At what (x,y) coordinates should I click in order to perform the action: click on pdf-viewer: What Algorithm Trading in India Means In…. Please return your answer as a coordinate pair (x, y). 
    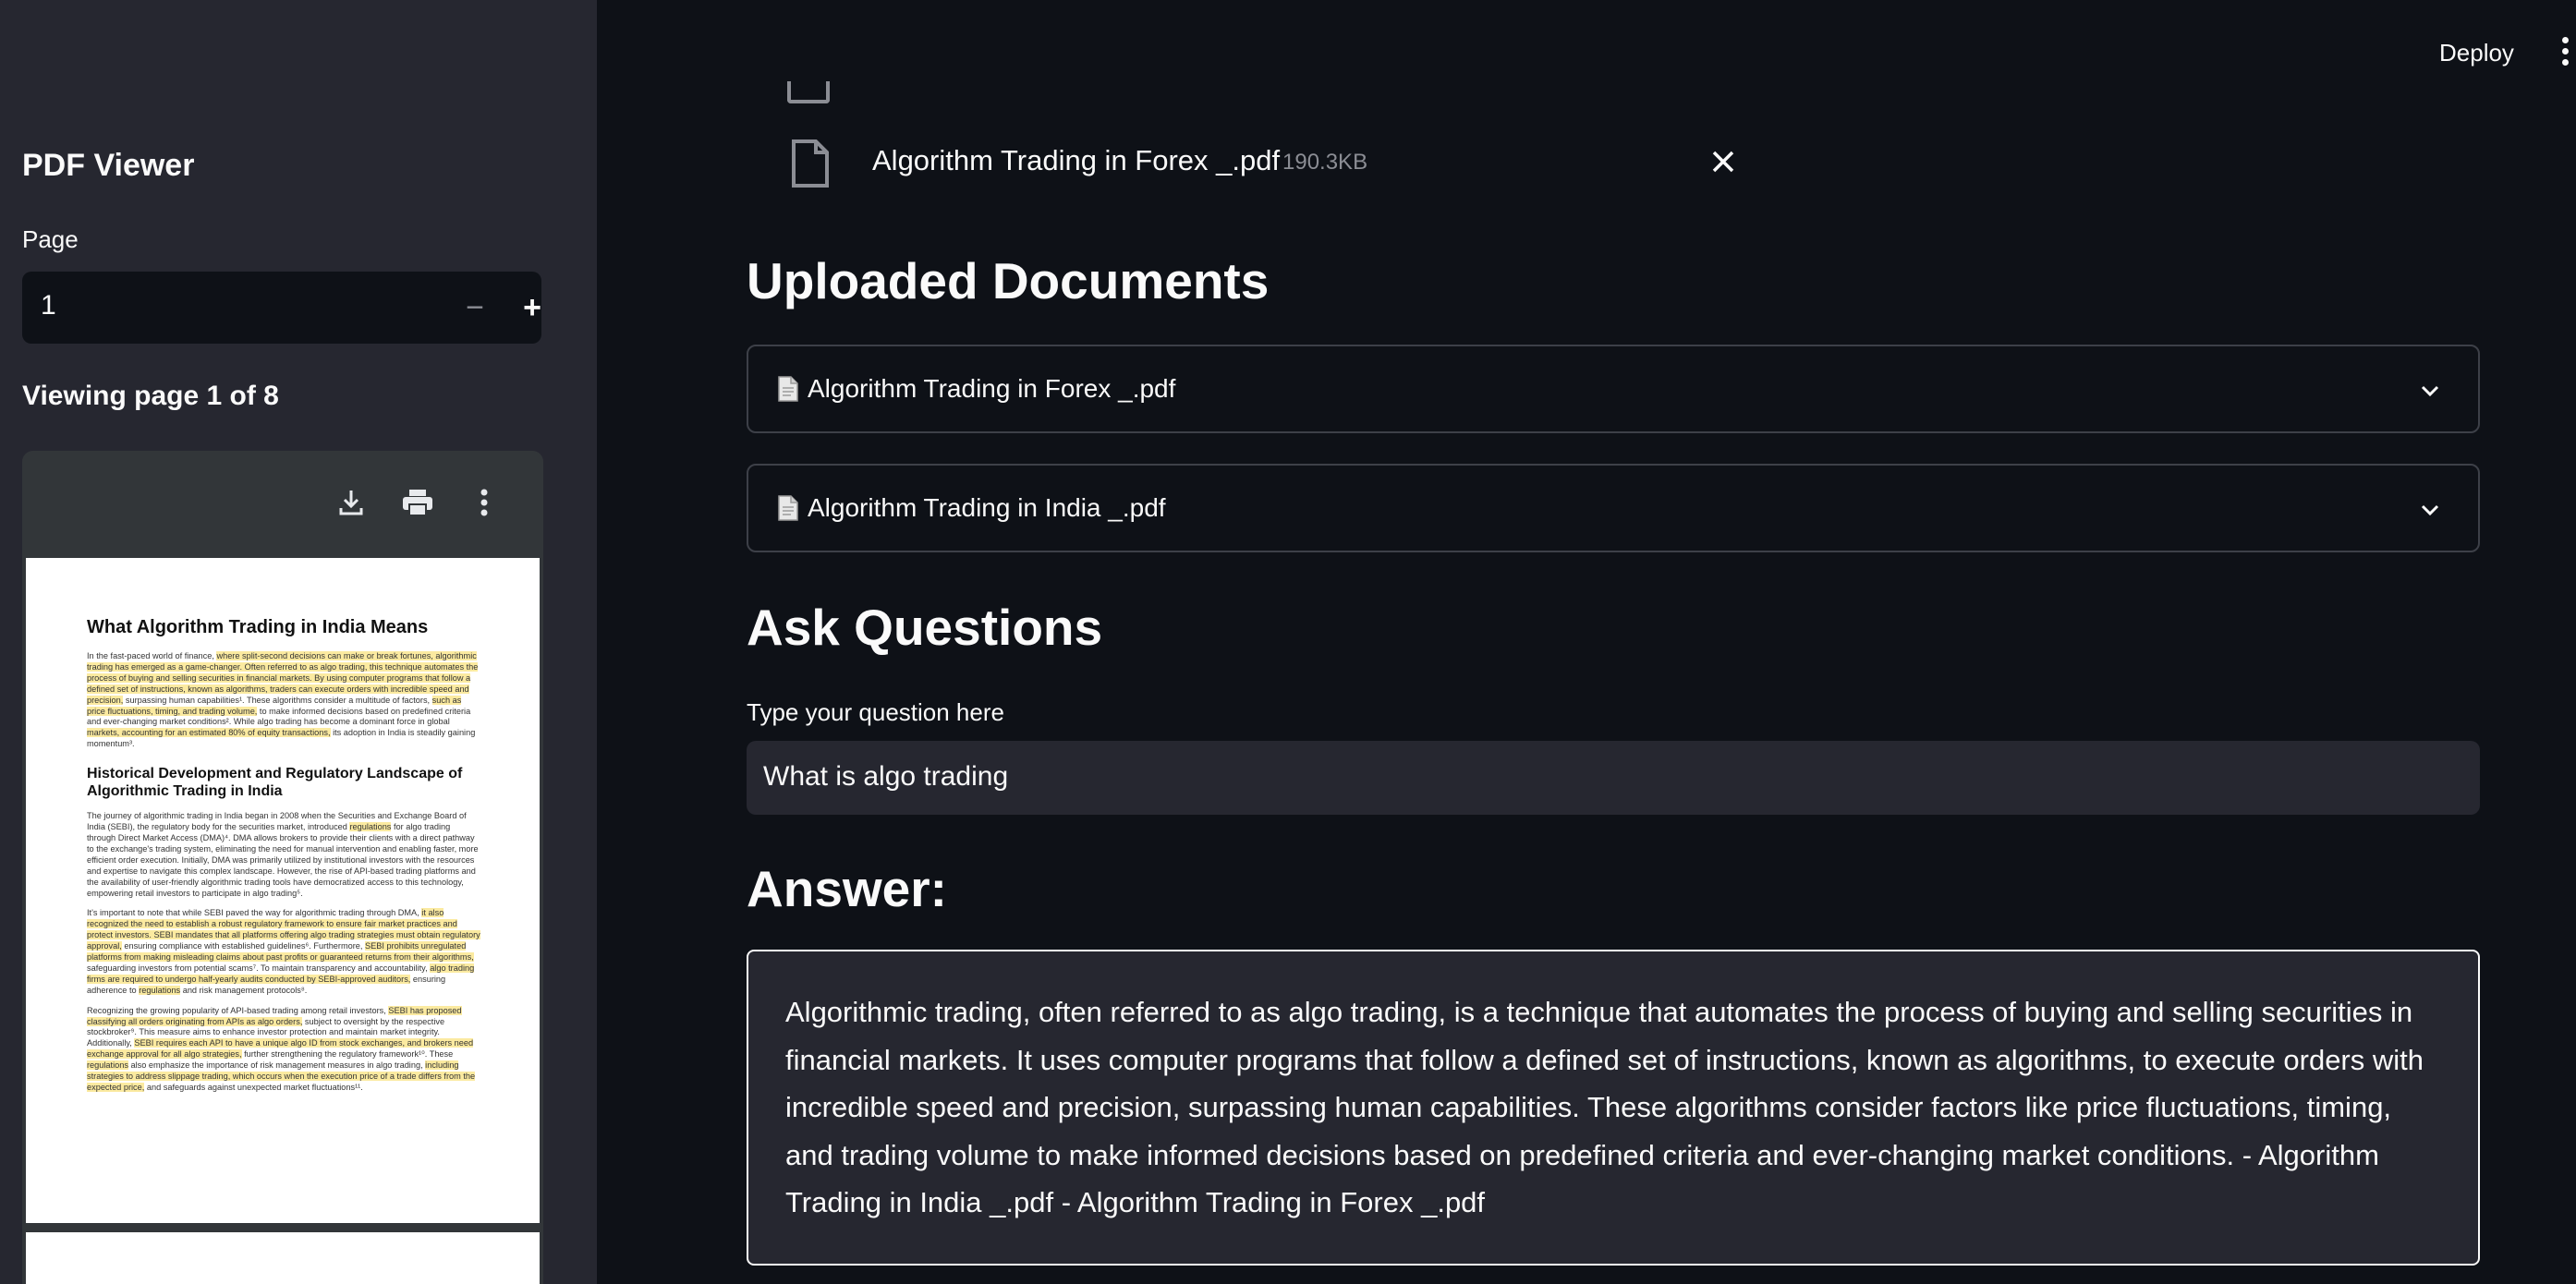
    Looking at the image, I should click on (282, 867).